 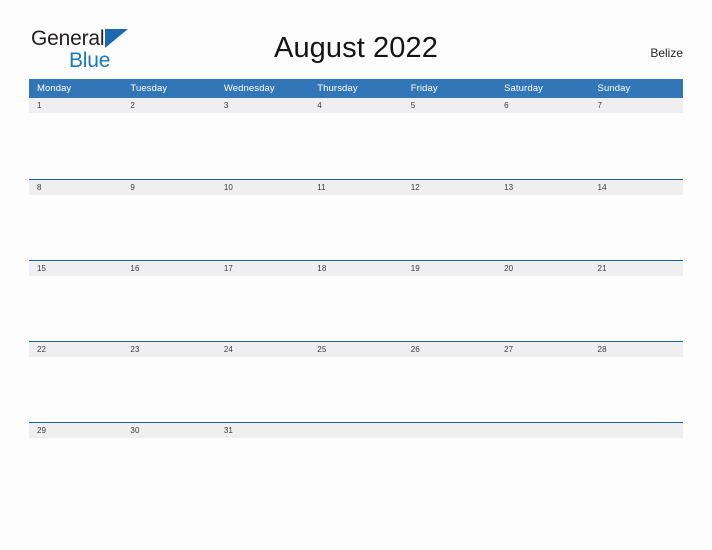 What do you see at coordinates (169, 187) in the screenshot?
I see `day-number: 9` at bounding box center [169, 187].